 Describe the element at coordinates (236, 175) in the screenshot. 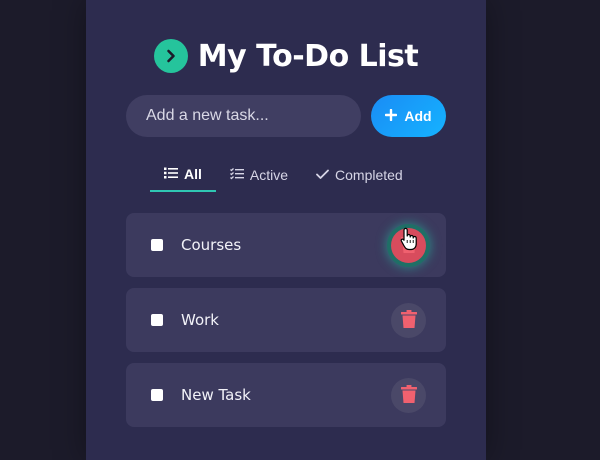

I see `tasks-icon` at that location.